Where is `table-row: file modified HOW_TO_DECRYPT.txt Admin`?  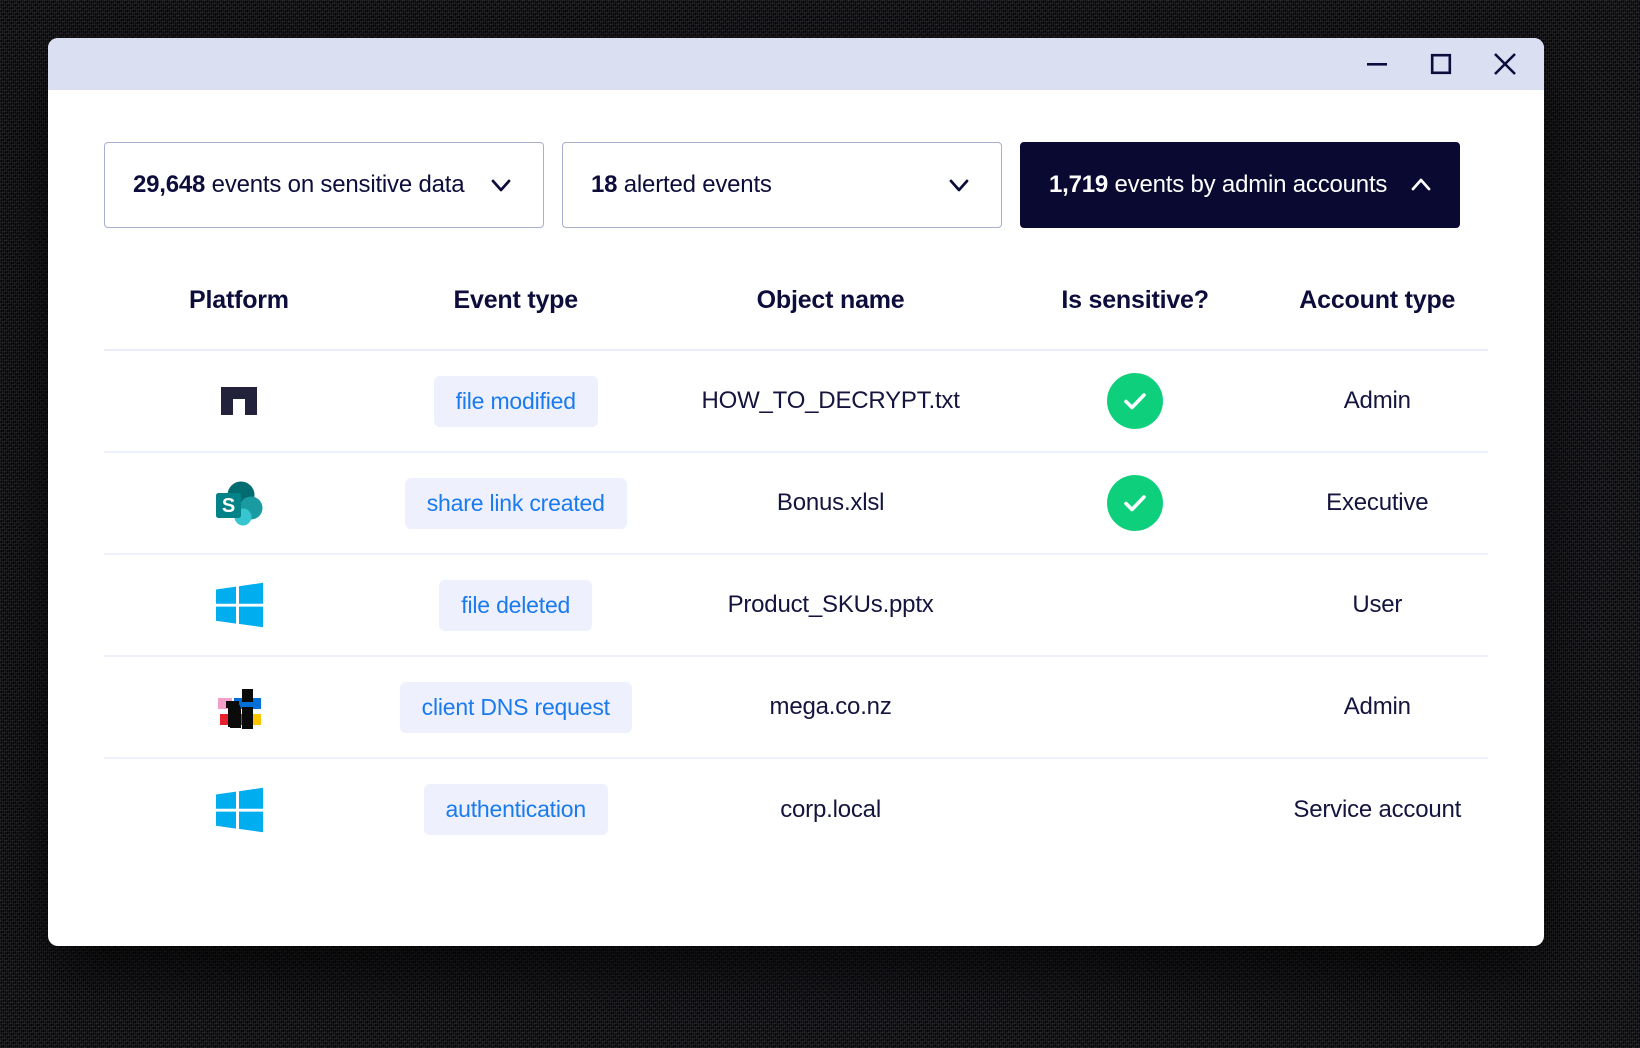 table-row: file modified HOW_TO_DECRYPT.txt Admin is located at coordinates (796, 401).